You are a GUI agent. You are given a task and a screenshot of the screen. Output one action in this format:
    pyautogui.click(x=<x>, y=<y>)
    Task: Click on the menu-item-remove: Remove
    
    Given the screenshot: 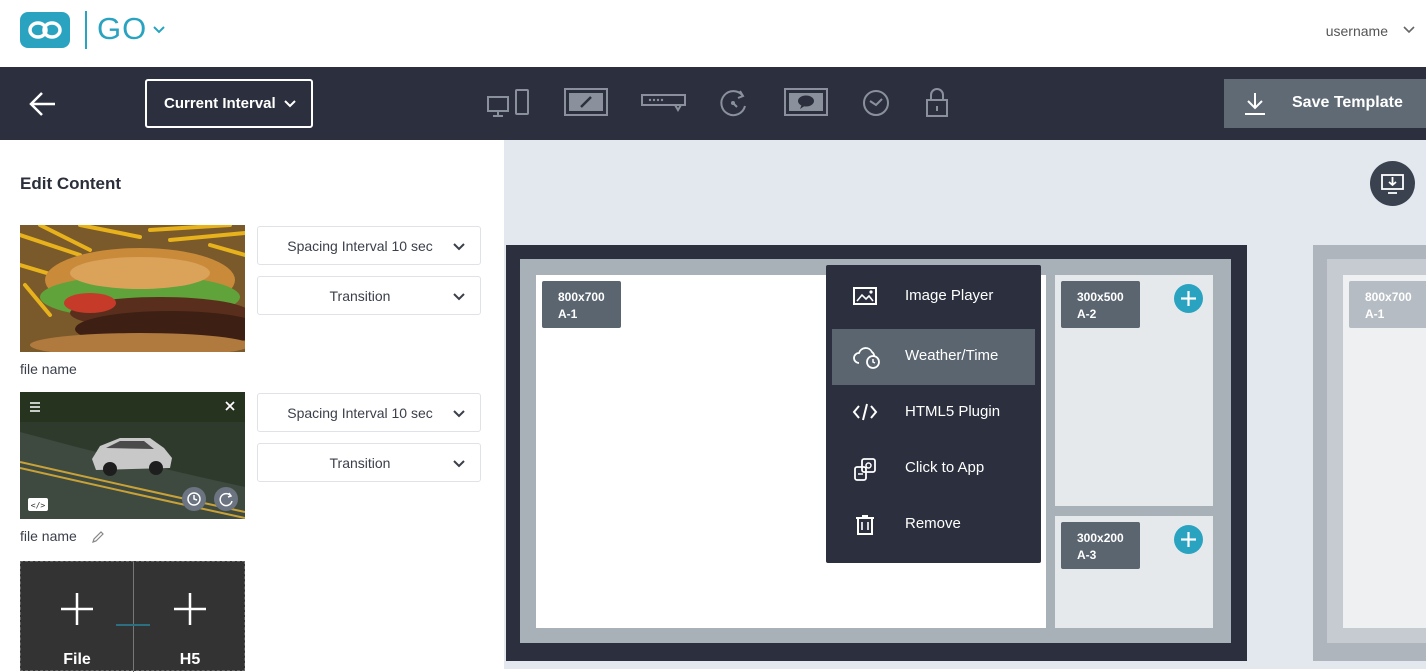 What is the action you would take?
    pyautogui.click(x=933, y=525)
    